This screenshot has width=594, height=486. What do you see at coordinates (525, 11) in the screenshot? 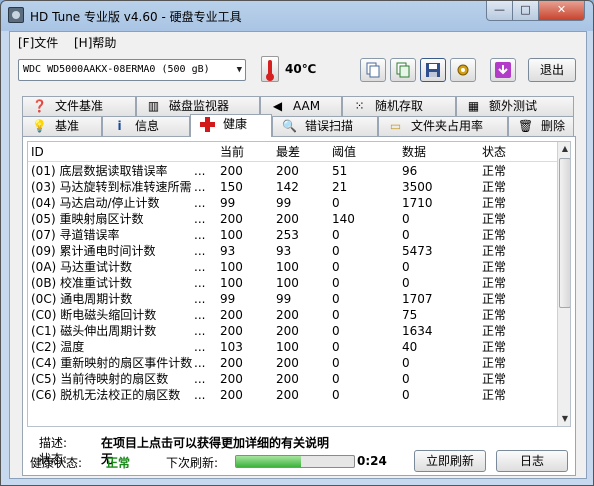
I see `maximize-button: □` at bounding box center [525, 11].